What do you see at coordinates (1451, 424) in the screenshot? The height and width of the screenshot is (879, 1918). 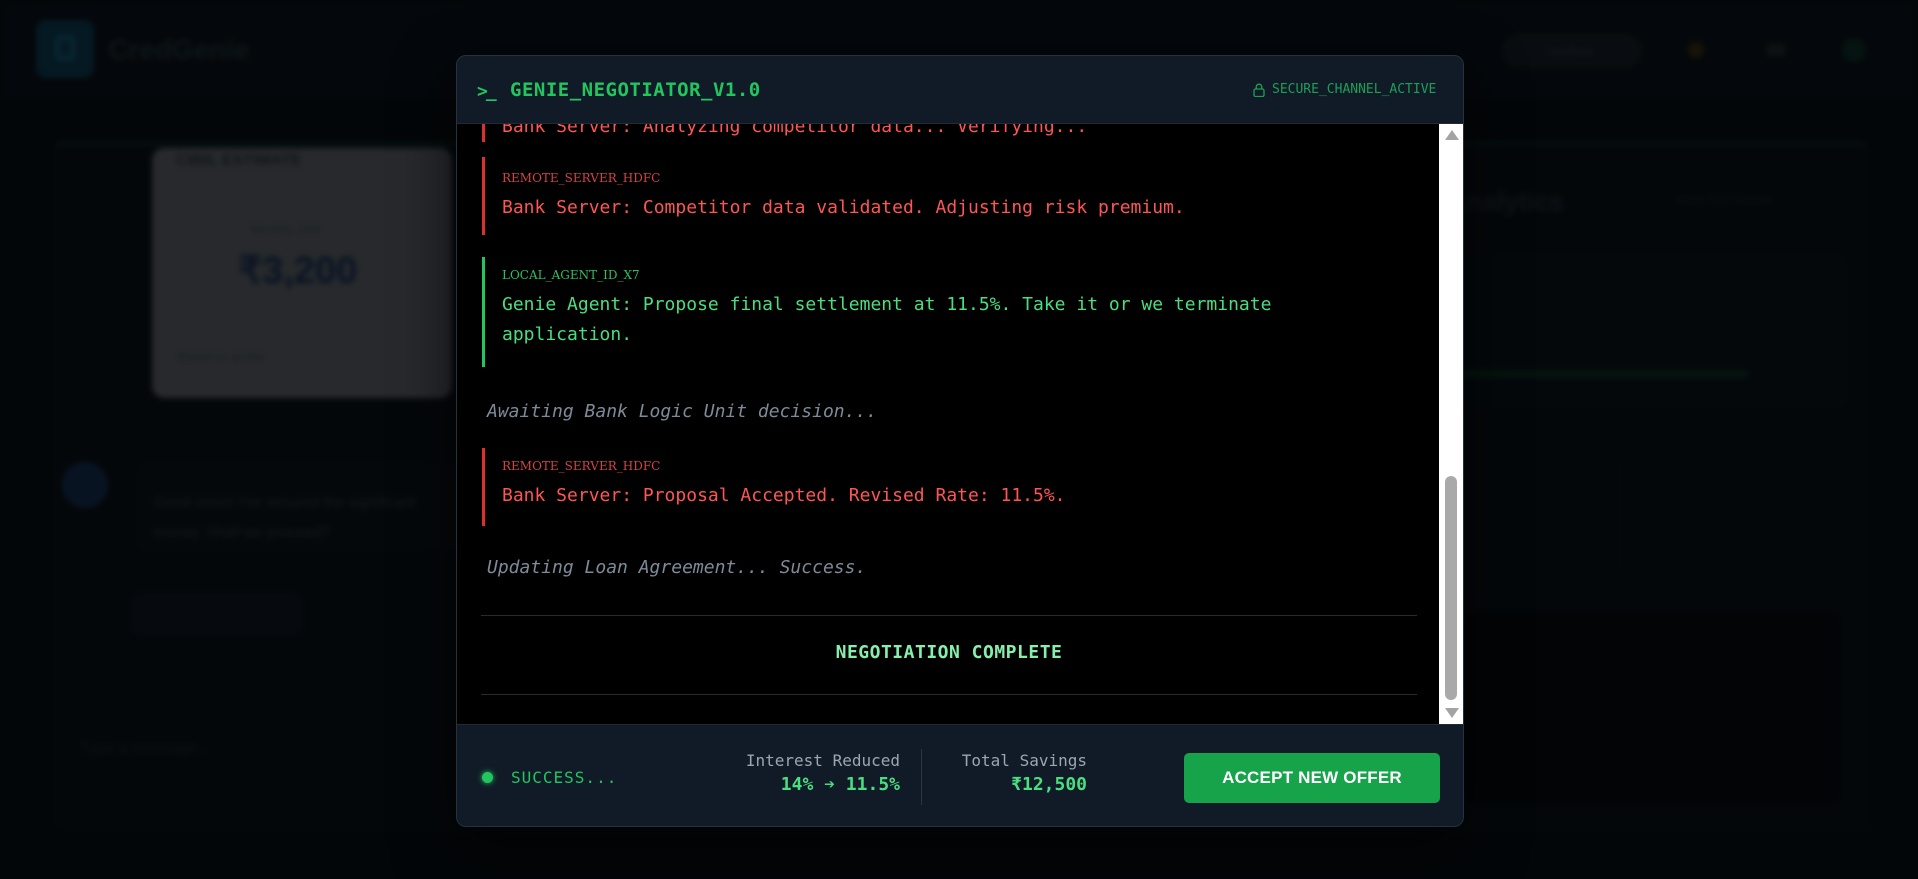 I see `log-scrollbar` at bounding box center [1451, 424].